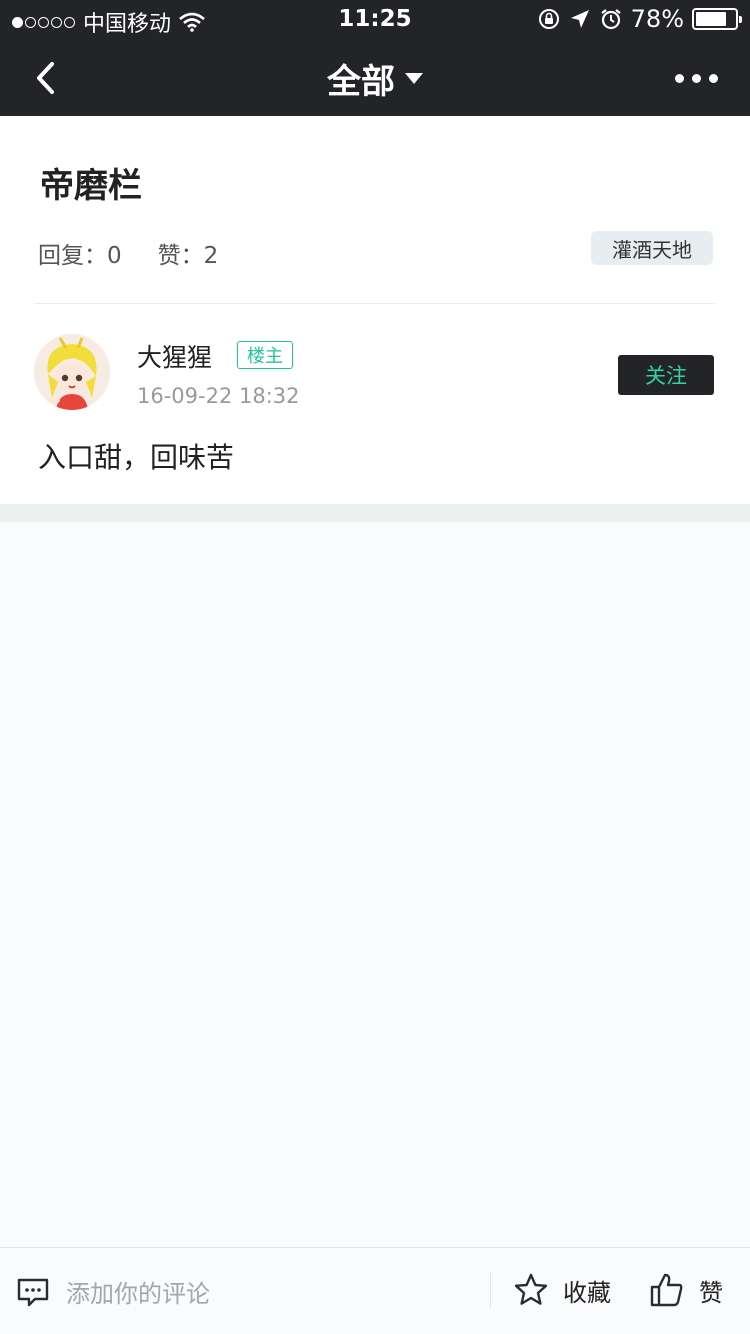  What do you see at coordinates (375, 20) in the screenshot?
I see `status-bar: 中国移动 11:25 78%` at bounding box center [375, 20].